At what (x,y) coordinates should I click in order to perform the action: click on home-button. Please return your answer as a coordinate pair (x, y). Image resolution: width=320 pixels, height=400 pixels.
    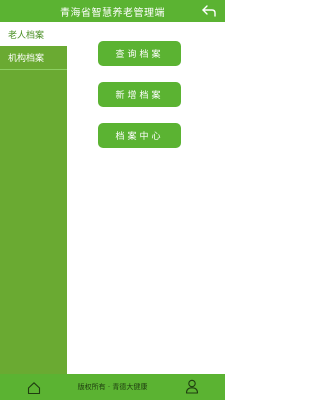
    Looking at the image, I should click on (34, 387).